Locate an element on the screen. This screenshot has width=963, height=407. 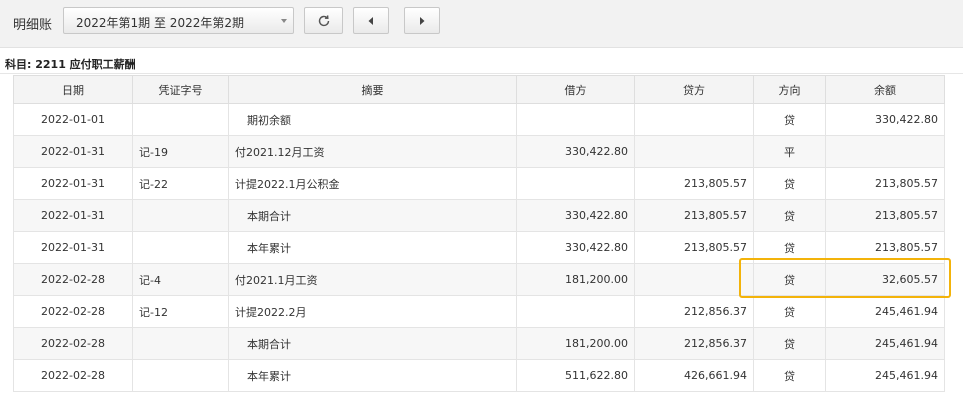
cell-summary: 期初余额 is located at coordinates (372, 119).